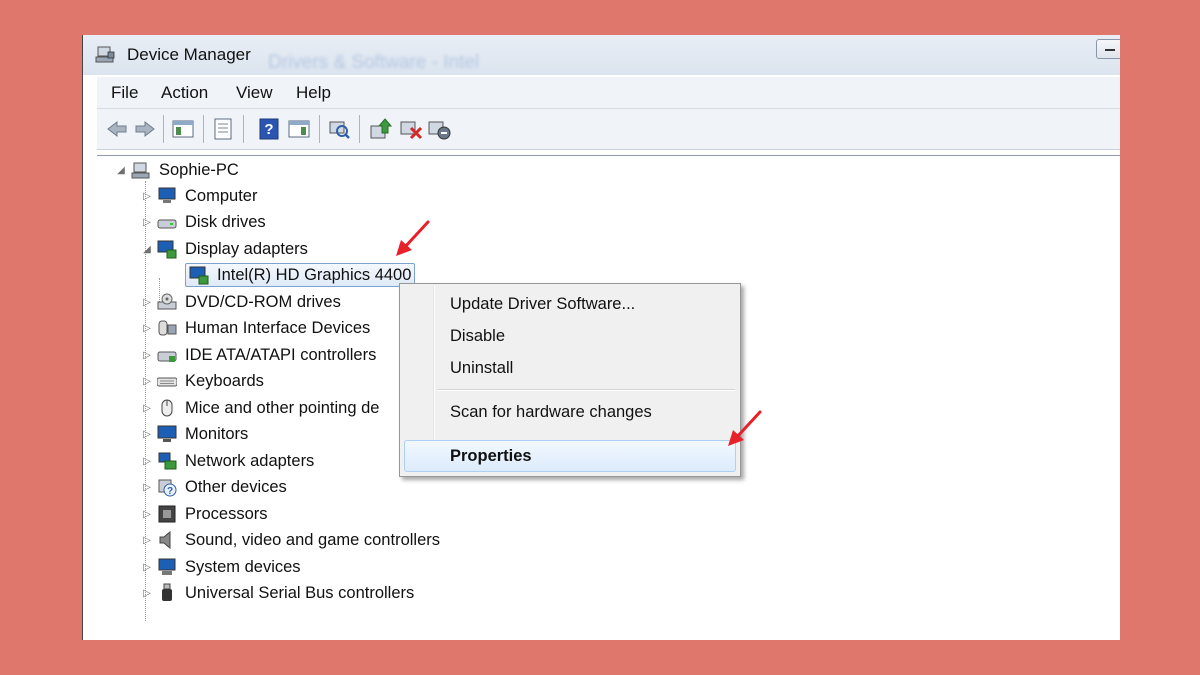 This screenshot has height=675, width=1200. Describe the element at coordinates (313, 93) in the screenshot. I see `menu-help: Help` at that location.